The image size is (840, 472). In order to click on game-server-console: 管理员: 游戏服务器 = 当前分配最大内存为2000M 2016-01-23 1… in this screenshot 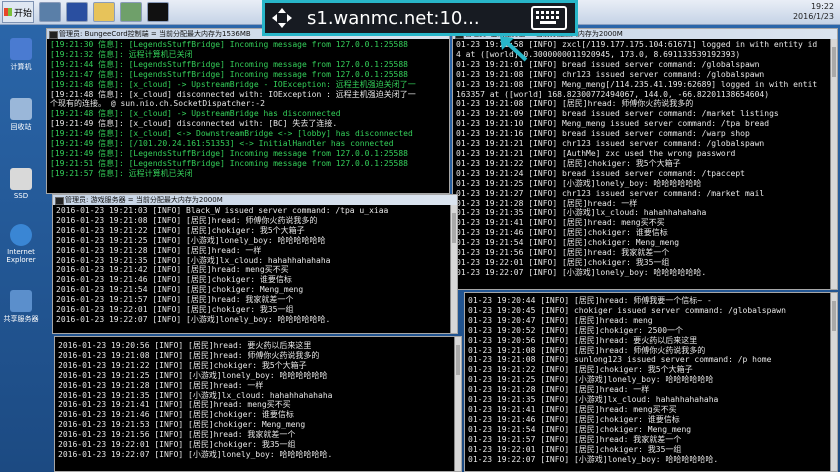, I will do `click(255, 264)`.